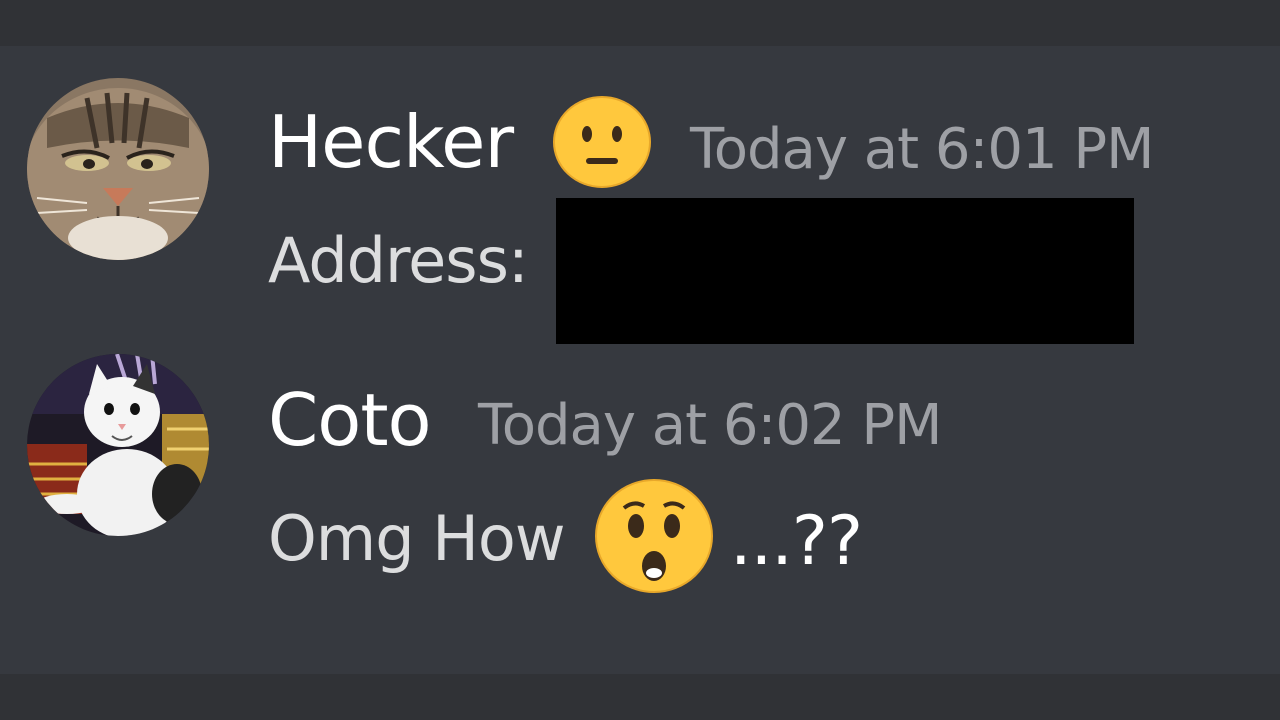  What do you see at coordinates (391, 142) in the screenshot?
I see `username-hecker: Hecker` at bounding box center [391, 142].